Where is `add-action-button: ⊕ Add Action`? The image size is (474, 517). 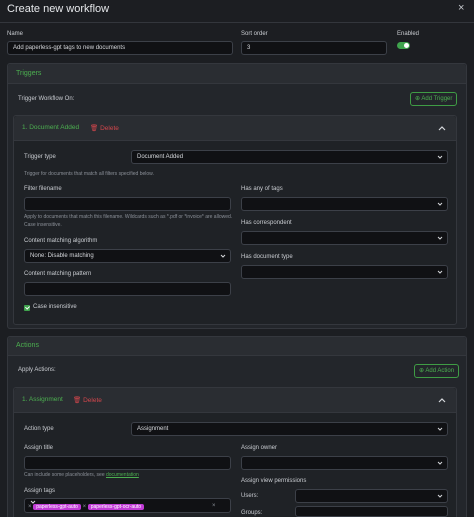 add-action-button: ⊕ Add Action is located at coordinates (437, 371).